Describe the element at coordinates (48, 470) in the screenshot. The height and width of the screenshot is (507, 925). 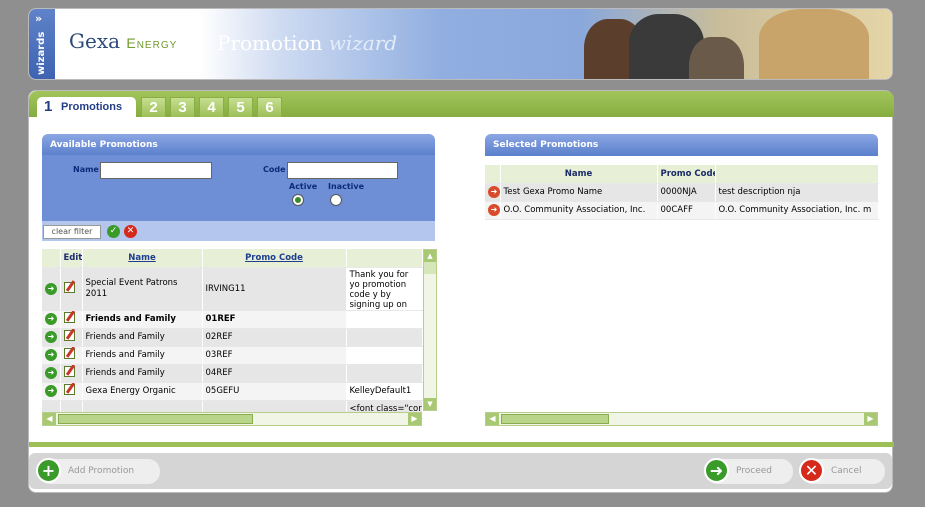
I see `plus-icon: +` at that location.